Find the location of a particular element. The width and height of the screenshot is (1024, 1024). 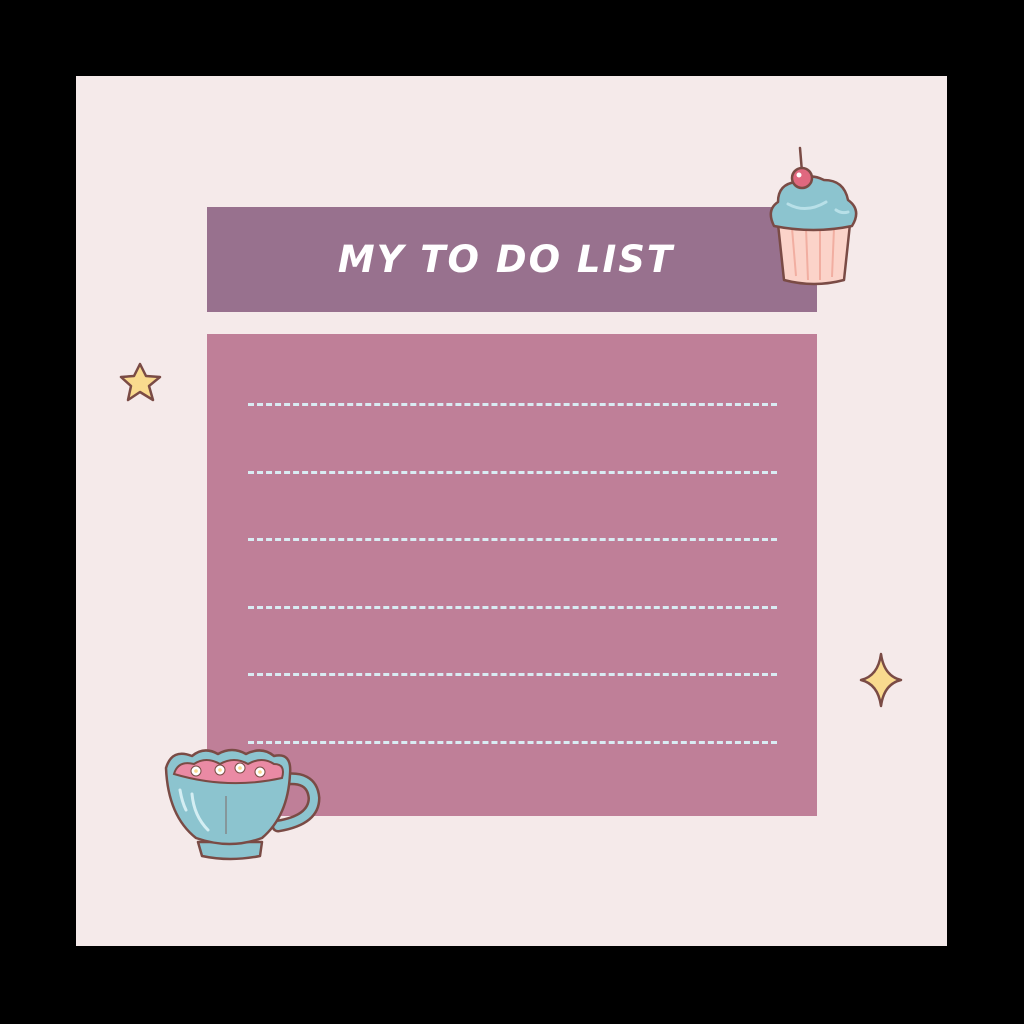

star-icon is located at coordinates (140, 382).